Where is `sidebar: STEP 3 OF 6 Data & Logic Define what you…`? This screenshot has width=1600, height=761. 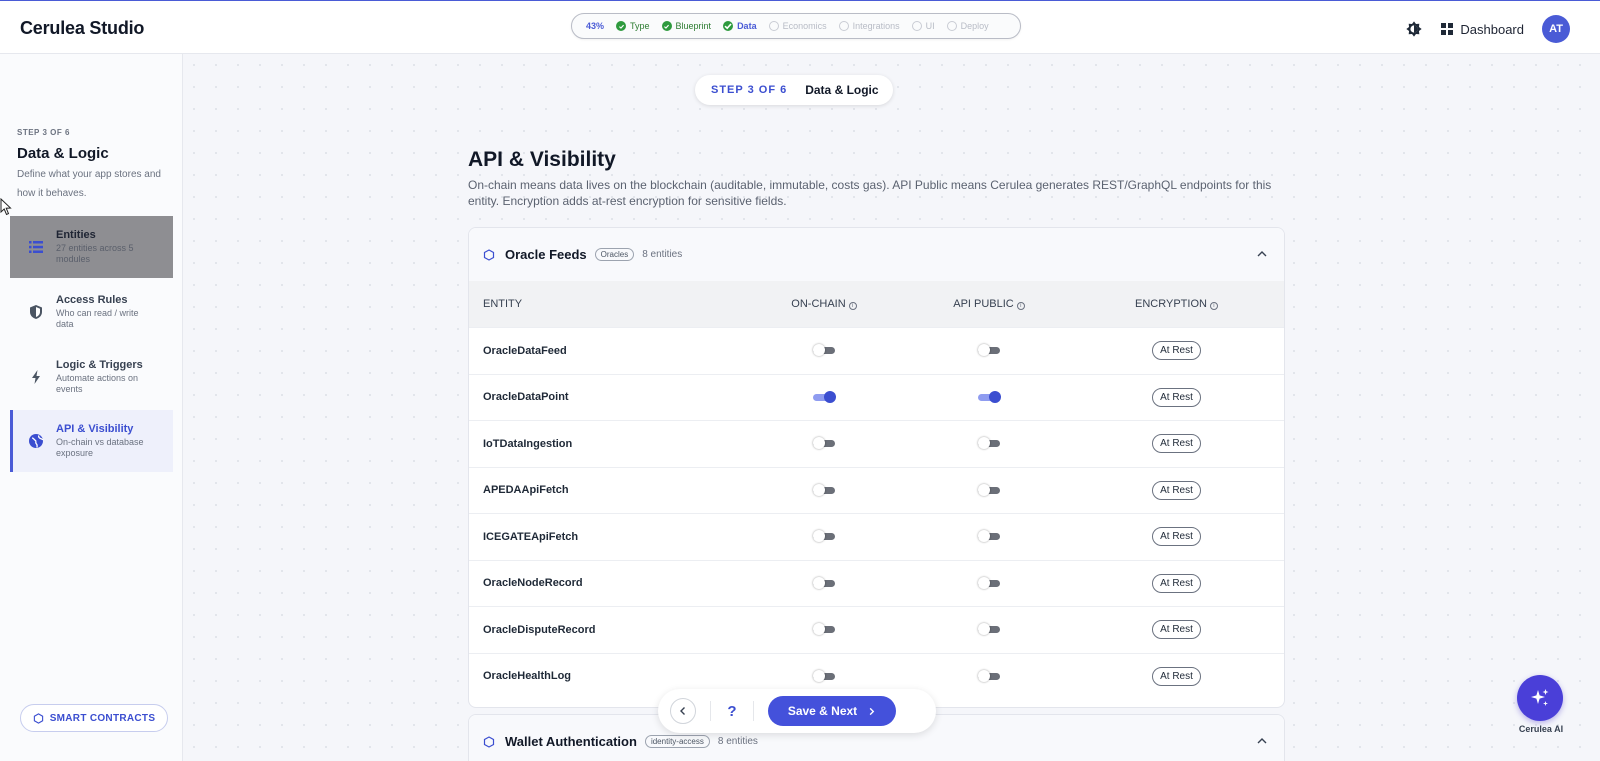
sidebar: STEP 3 OF 6 Data & Logic Define what you… is located at coordinates (91, 407).